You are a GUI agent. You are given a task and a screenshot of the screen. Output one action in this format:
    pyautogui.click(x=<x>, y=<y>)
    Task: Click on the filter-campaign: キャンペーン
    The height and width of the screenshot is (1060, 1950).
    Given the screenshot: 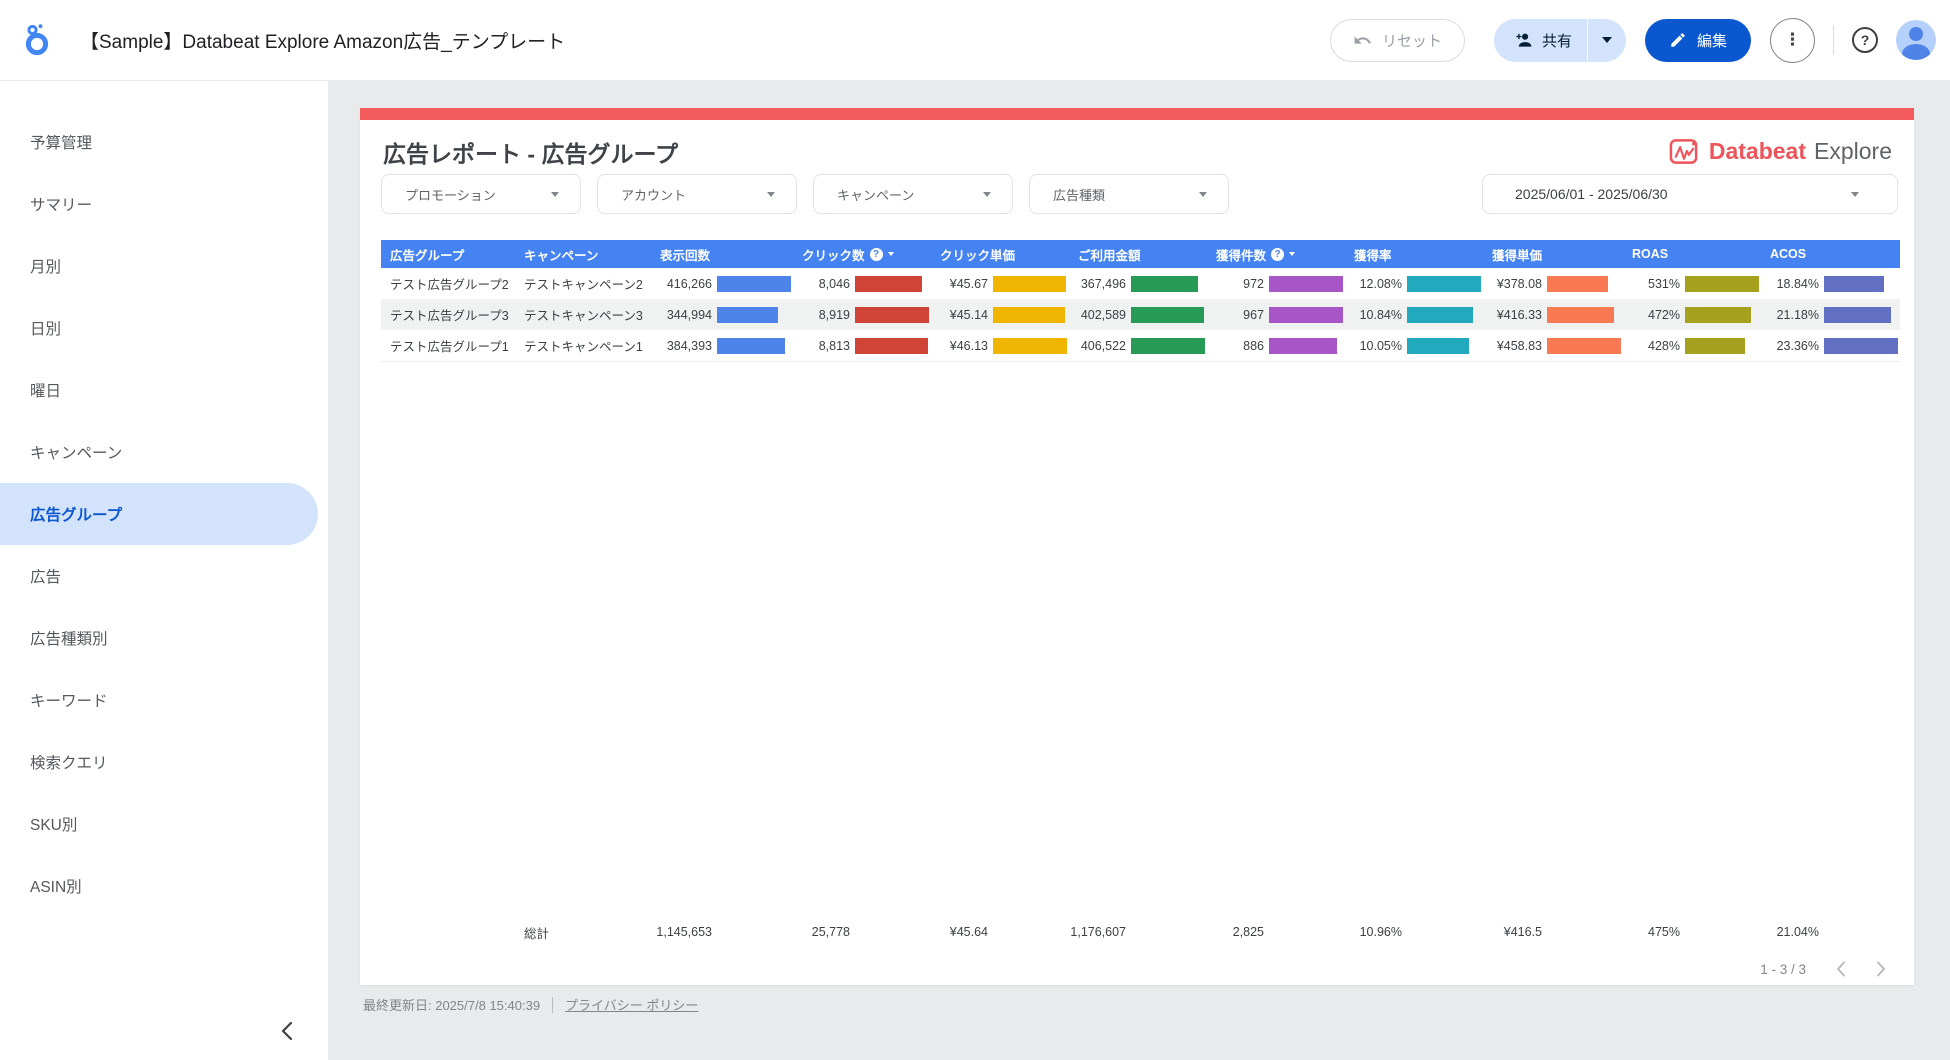 What is the action you would take?
    pyautogui.click(x=913, y=194)
    